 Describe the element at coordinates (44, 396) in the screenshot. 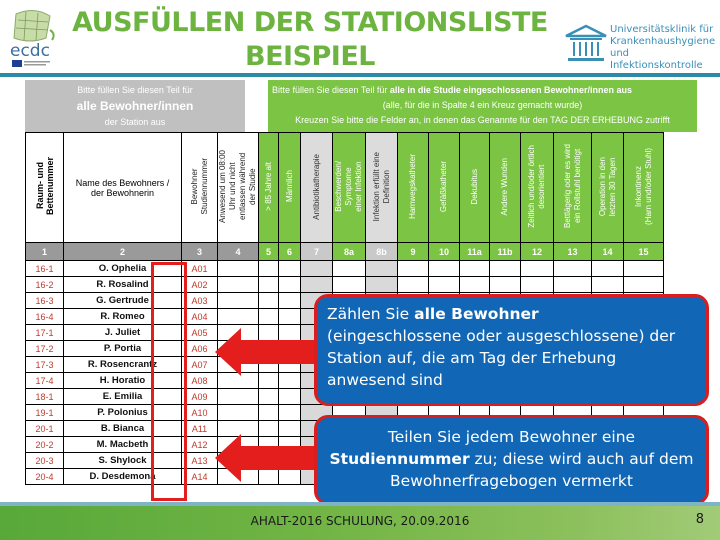

I see `room-bed-cell: 18-1` at that location.